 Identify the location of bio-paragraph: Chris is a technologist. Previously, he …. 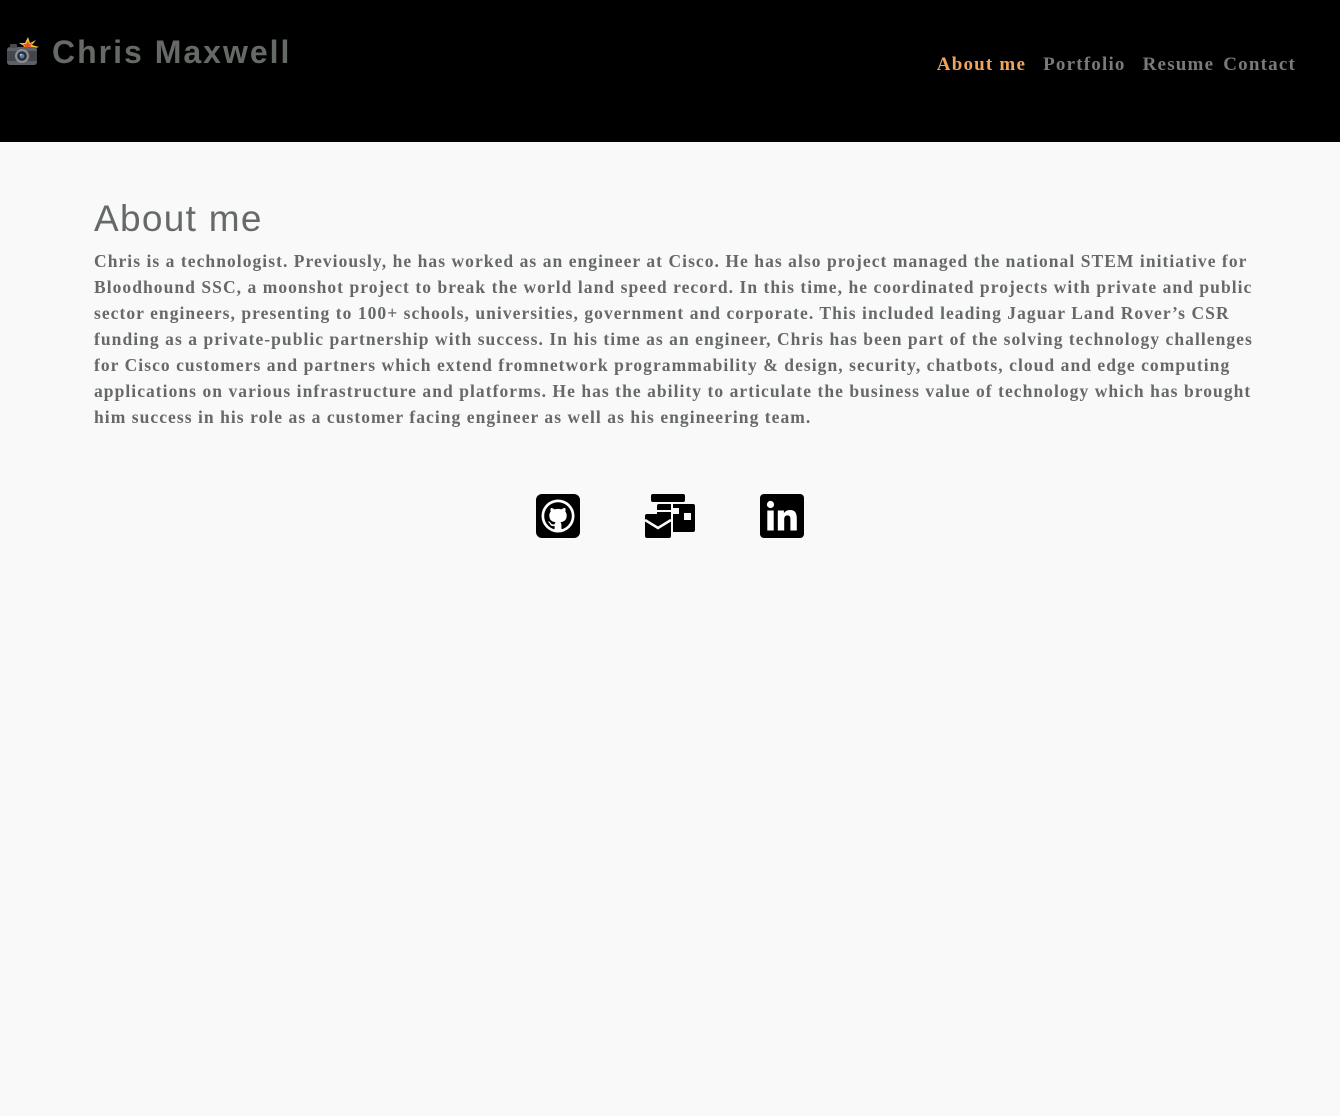
(673, 339).